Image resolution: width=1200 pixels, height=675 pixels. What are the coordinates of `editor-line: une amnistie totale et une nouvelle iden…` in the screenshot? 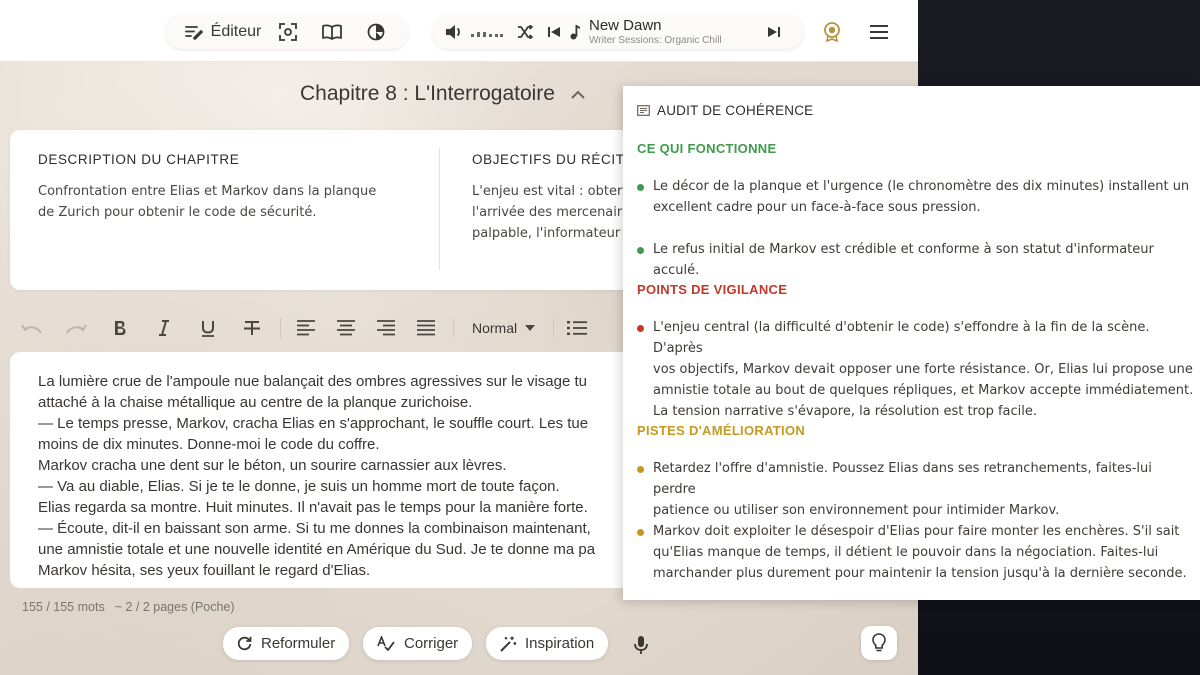 It's located at (317, 549).